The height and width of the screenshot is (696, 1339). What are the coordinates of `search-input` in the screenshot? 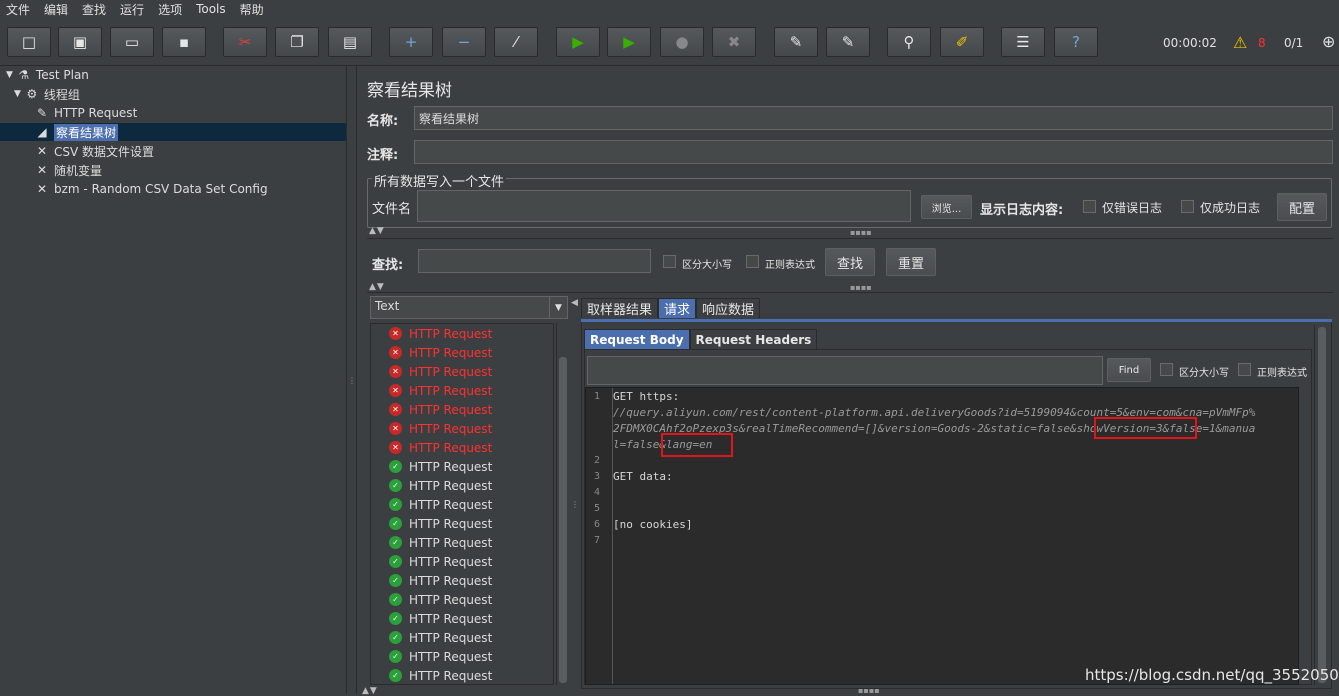 It's located at (534, 261).